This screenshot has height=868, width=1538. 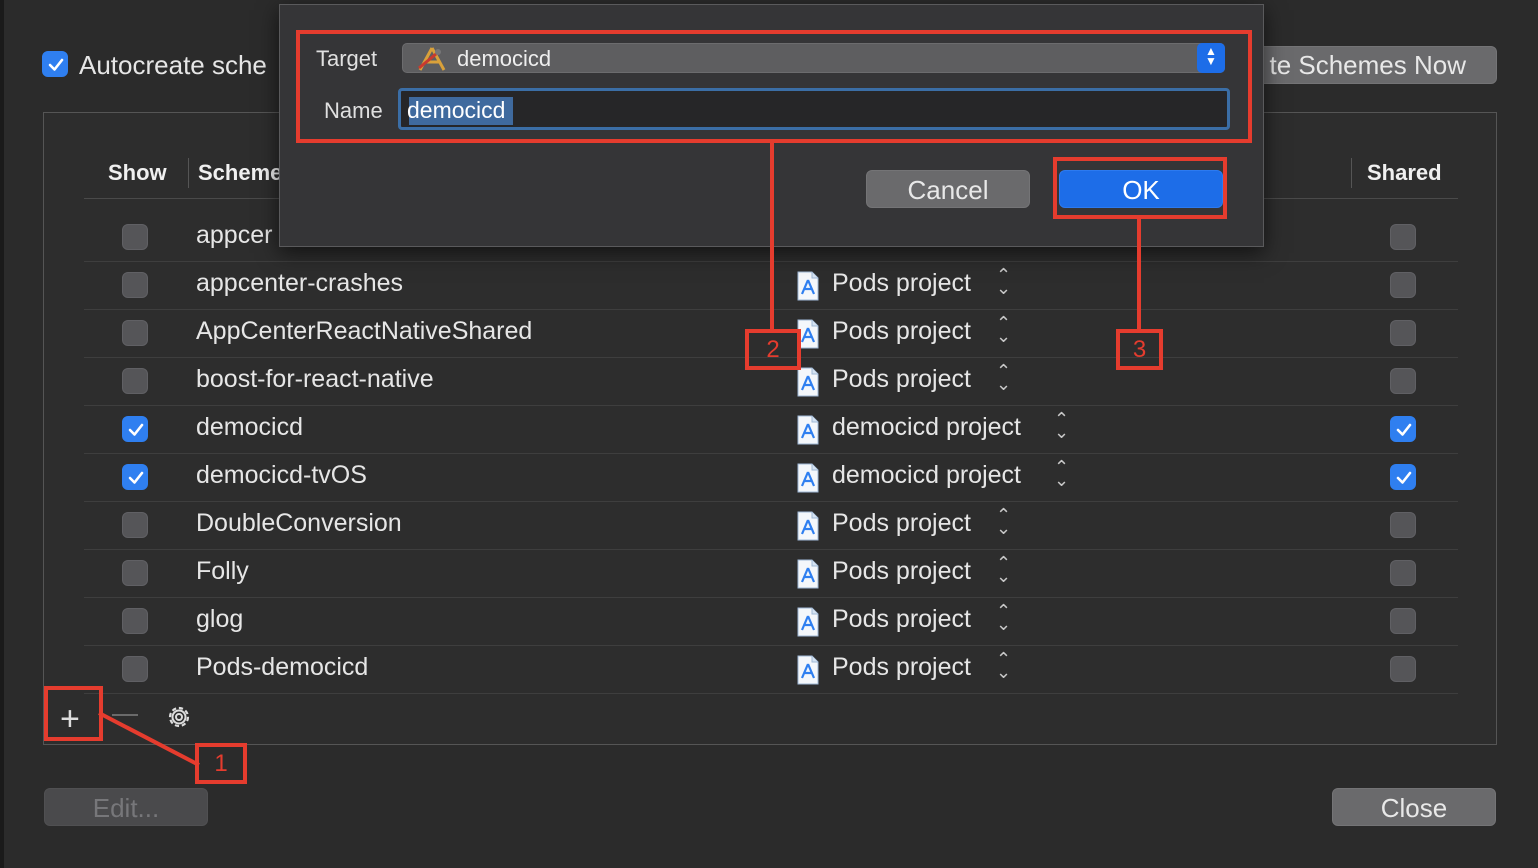 I want to click on annotation-box-ok, so click(x=1140, y=188).